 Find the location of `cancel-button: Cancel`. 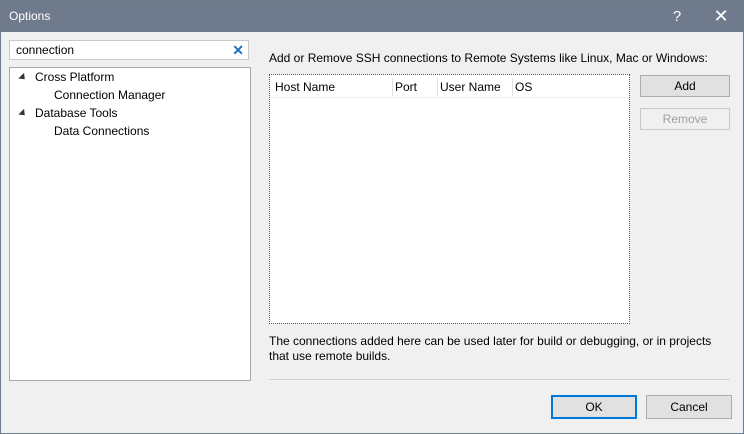

cancel-button: Cancel is located at coordinates (689, 407).